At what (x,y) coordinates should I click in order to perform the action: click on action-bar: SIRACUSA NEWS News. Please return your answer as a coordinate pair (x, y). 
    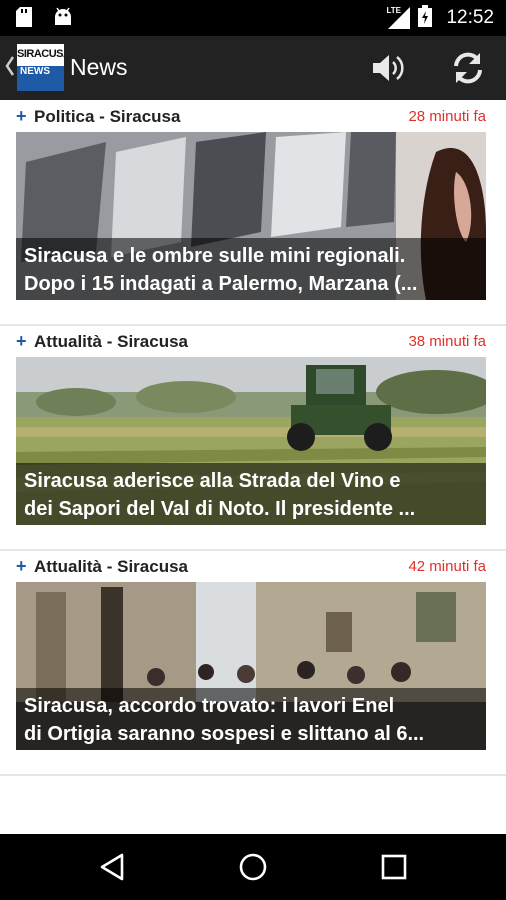
    Looking at the image, I should click on (253, 68).